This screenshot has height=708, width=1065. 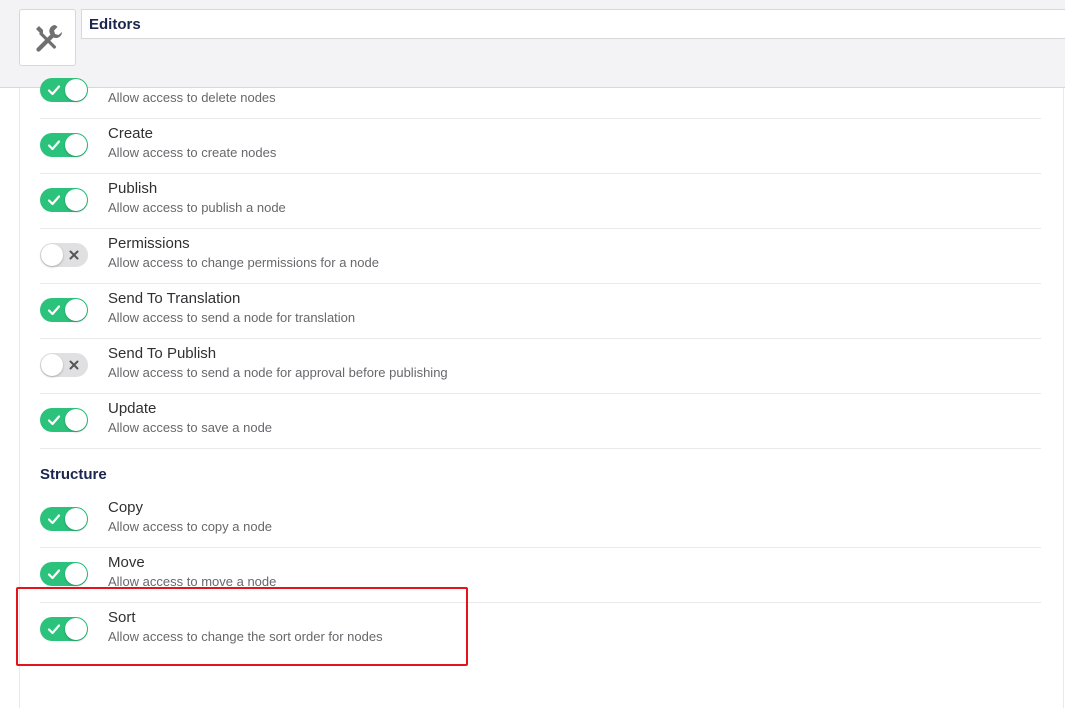 What do you see at coordinates (192, 97) in the screenshot?
I see `permission-description: Allow access to delete nodes` at bounding box center [192, 97].